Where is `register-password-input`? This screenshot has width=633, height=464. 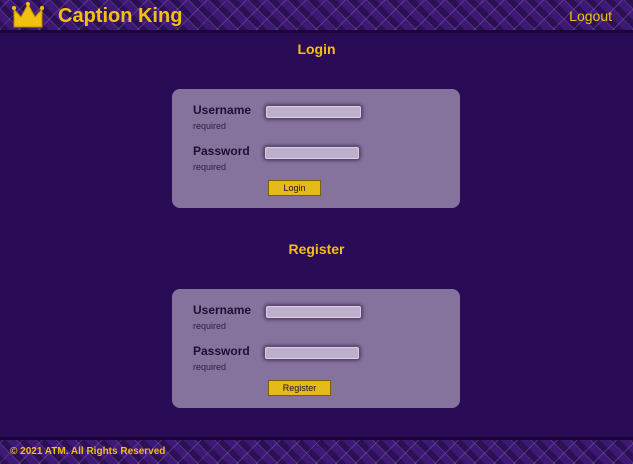 register-password-input is located at coordinates (312, 353).